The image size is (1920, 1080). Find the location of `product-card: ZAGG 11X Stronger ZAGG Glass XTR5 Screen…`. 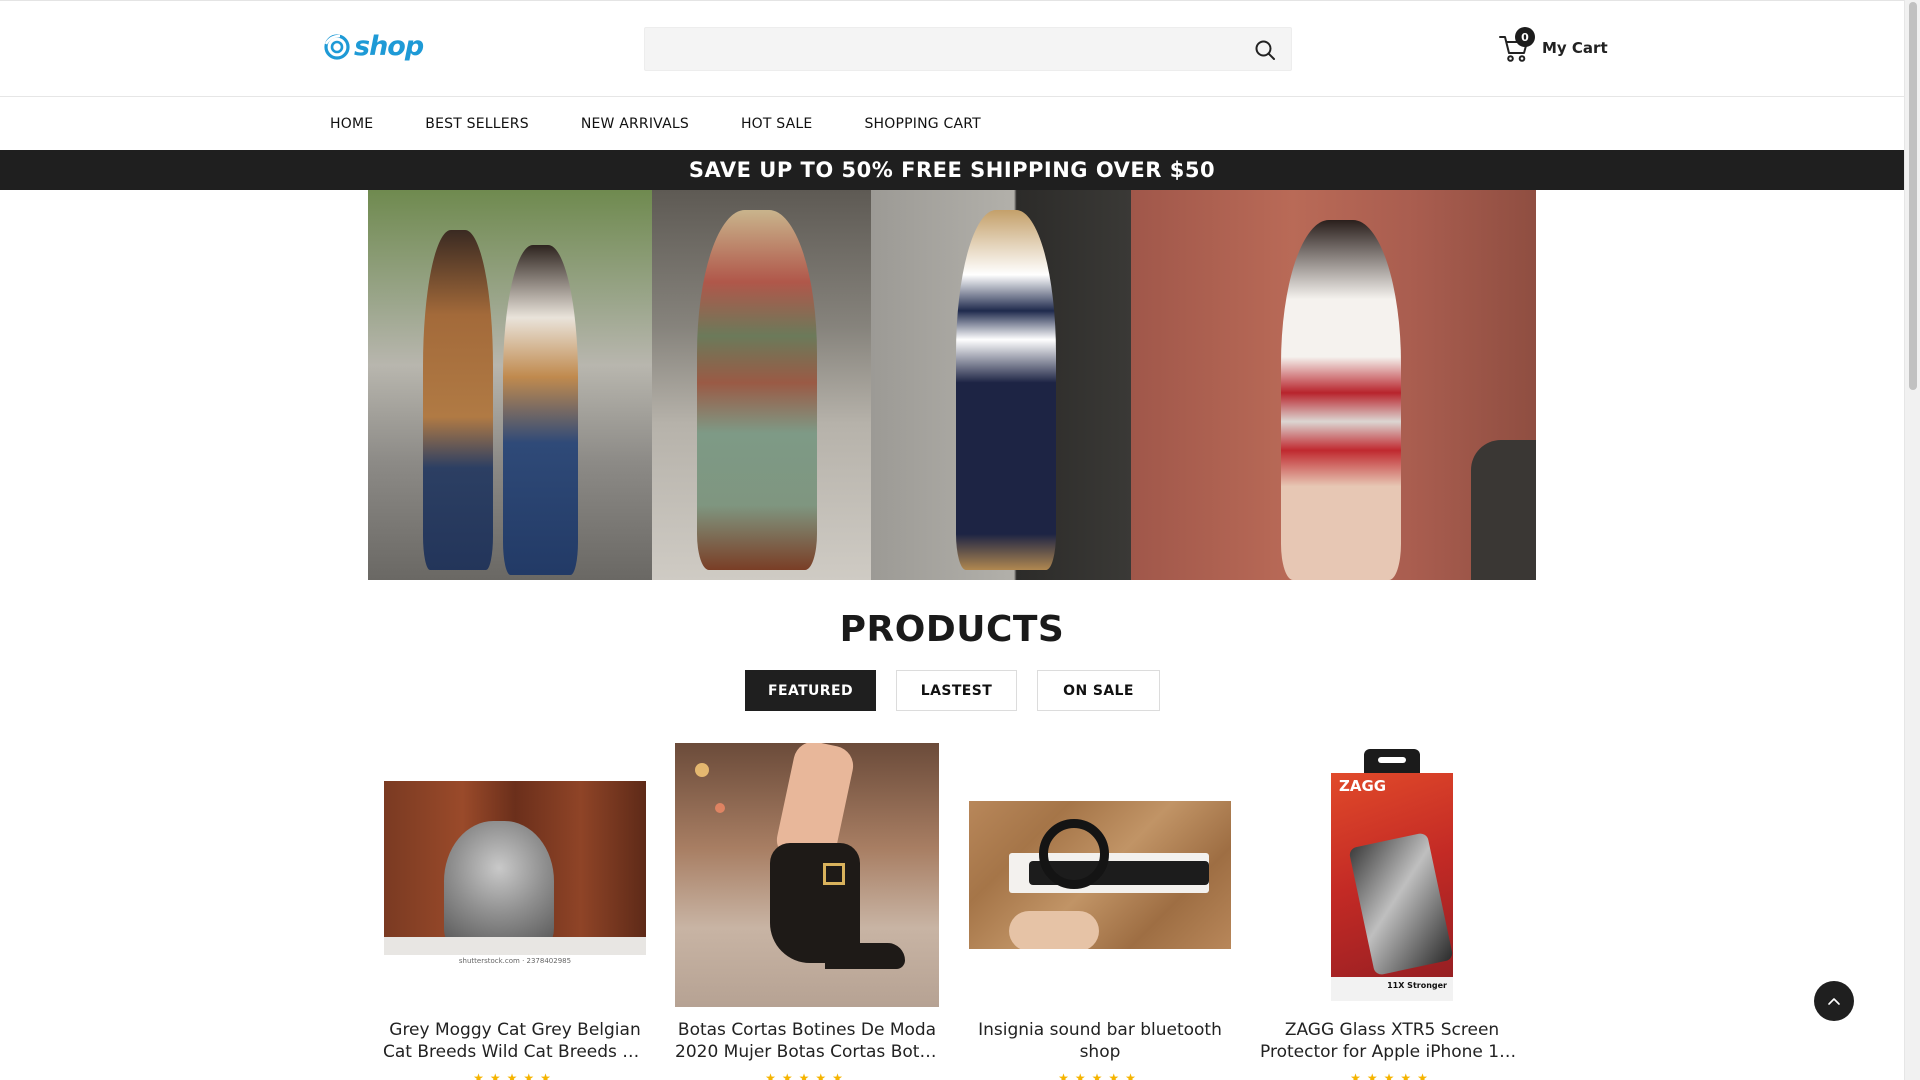

product-card: ZAGG 11X Stronger ZAGG Glass XTR5 Screen… is located at coordinates (1392, 911).